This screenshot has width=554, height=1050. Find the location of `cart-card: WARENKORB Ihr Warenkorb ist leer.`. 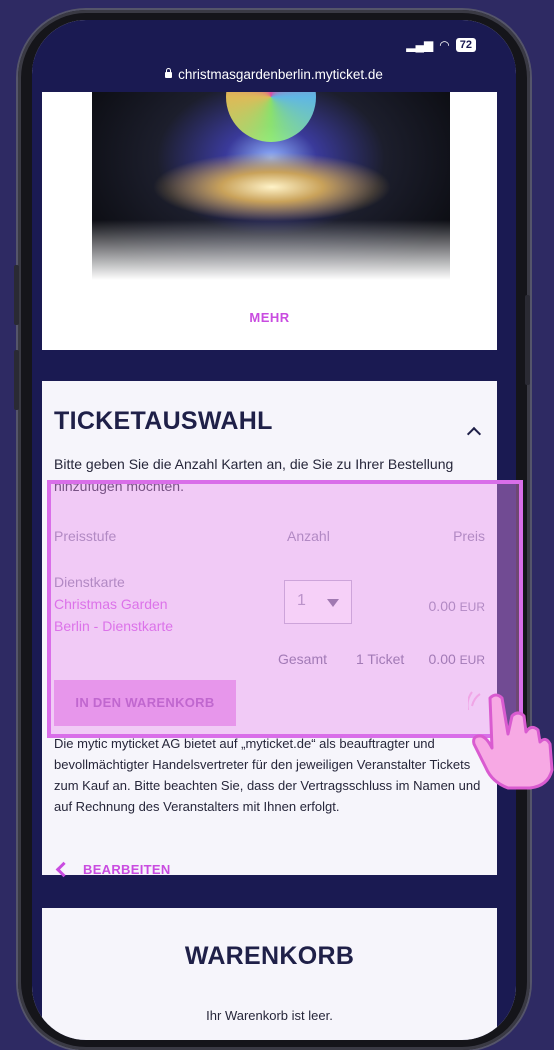

cart-card: WARENKORB Ihr Warenkorb ist leer. is located at coordinates (269, 974).